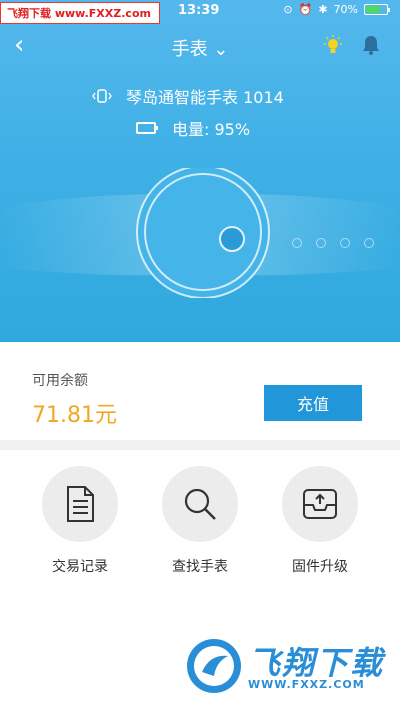 The width and height of the screenshot is (400, 712). Describe the element at coordinates (305, 9) in the screenshot. I see `alarm-icon: ⏰` at that location.